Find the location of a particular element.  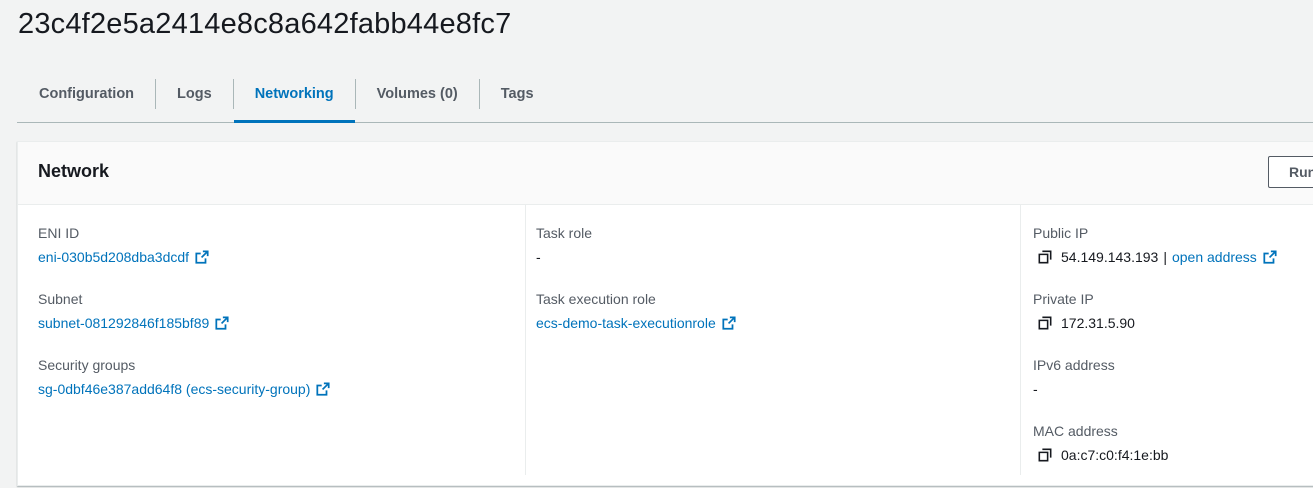

open-address-link: open address is located at coordinates (1214, 257).